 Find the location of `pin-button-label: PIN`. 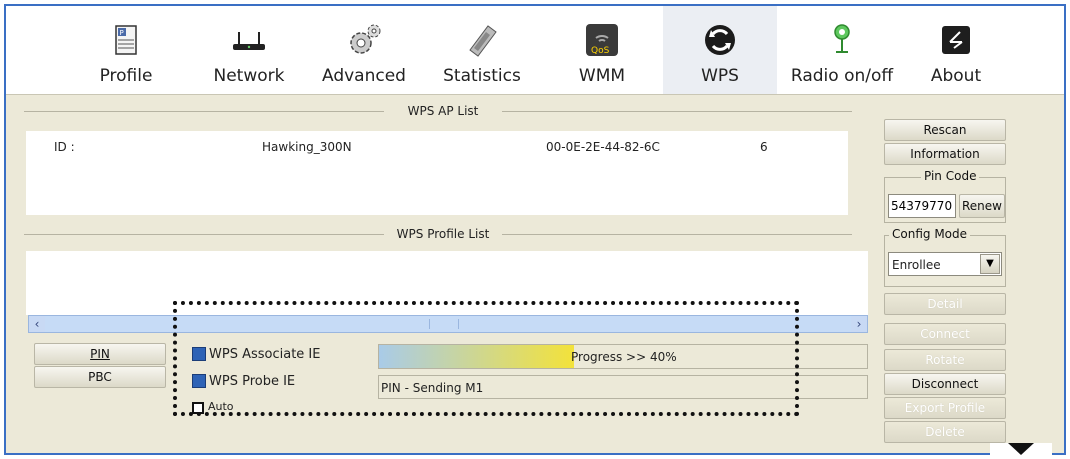

pin-button-label: PIN is located at coordinates (100, 354).